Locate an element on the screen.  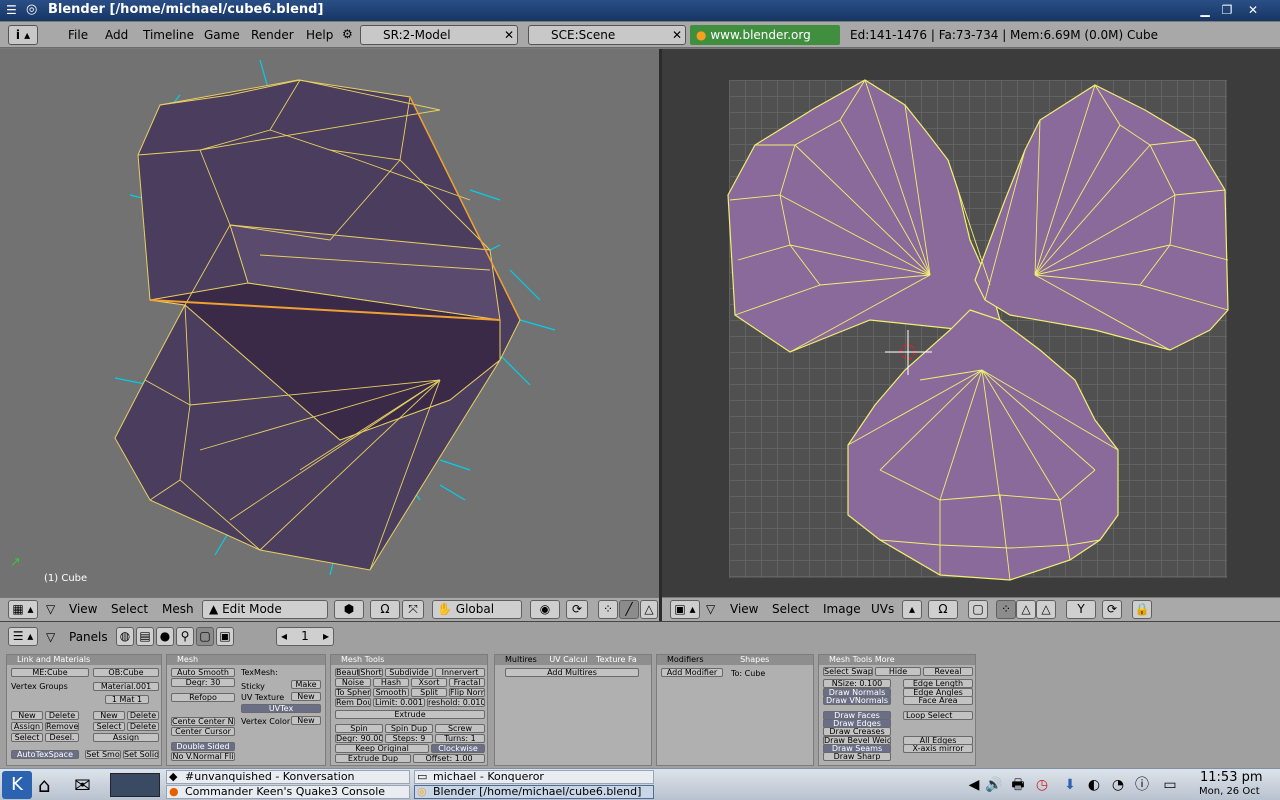
uv-snap-button: ⟳ is located at coordinates (1112, 609).